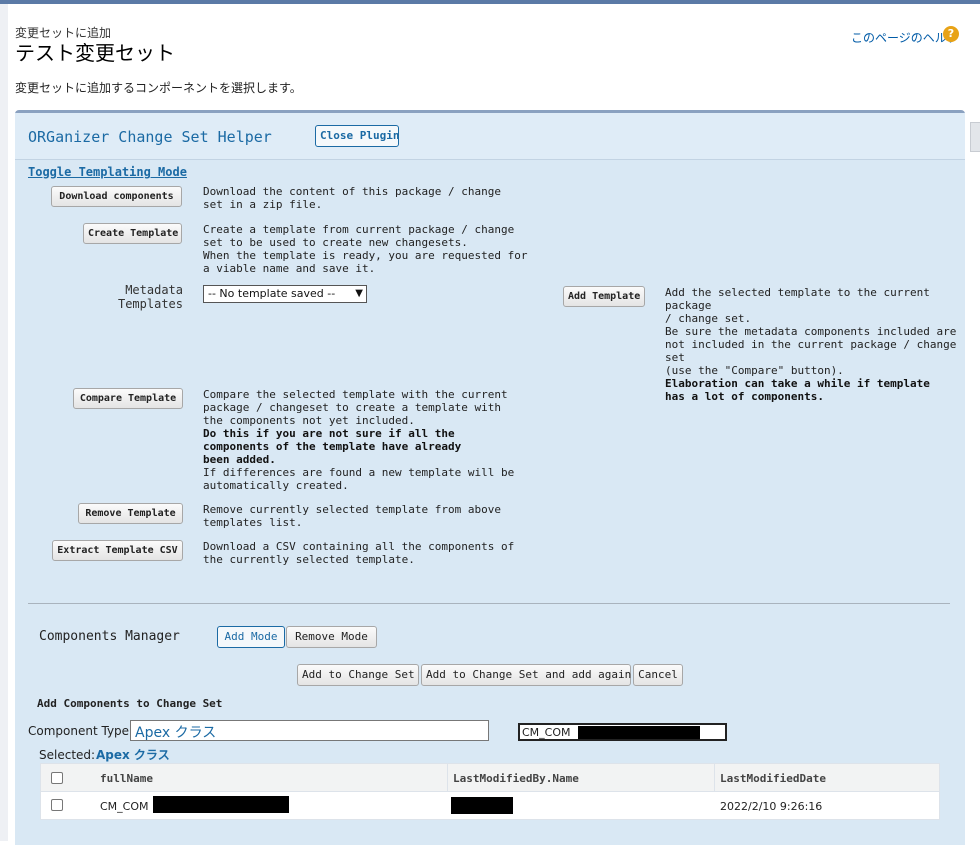  Describe the element at coordinates (516, 778) in the screenshot. I see `column-lastmodifiedby: LastModifiedBy.Name` at that location.